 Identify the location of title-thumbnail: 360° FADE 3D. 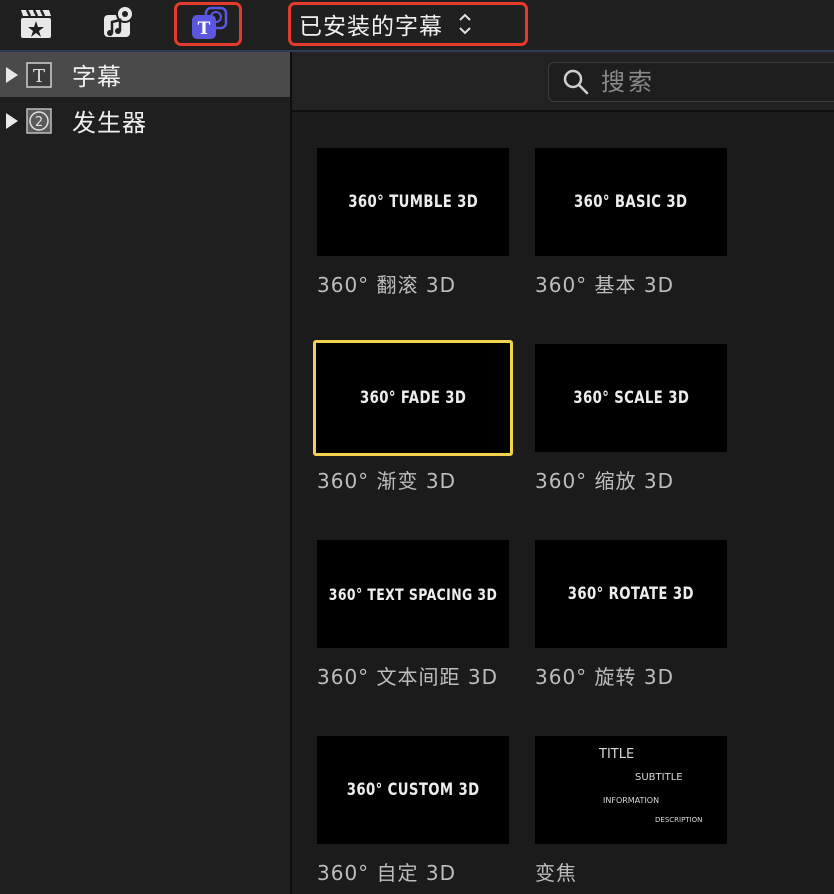
(413, 398).